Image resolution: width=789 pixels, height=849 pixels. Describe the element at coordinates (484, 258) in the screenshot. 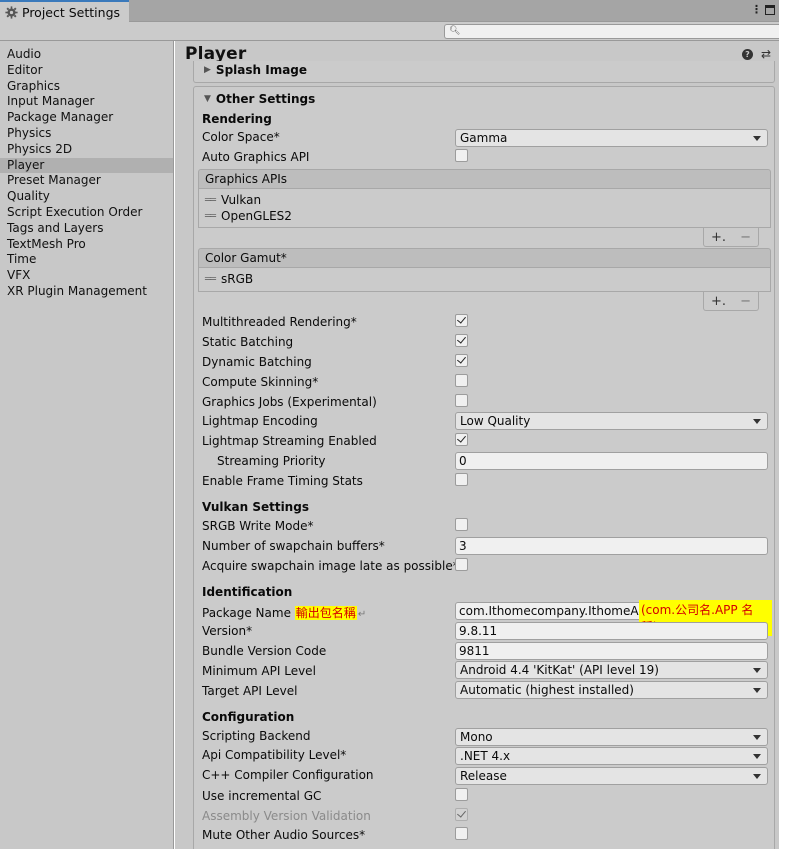

I see `color-gamut-list-header: Color Gamut*` at that location.